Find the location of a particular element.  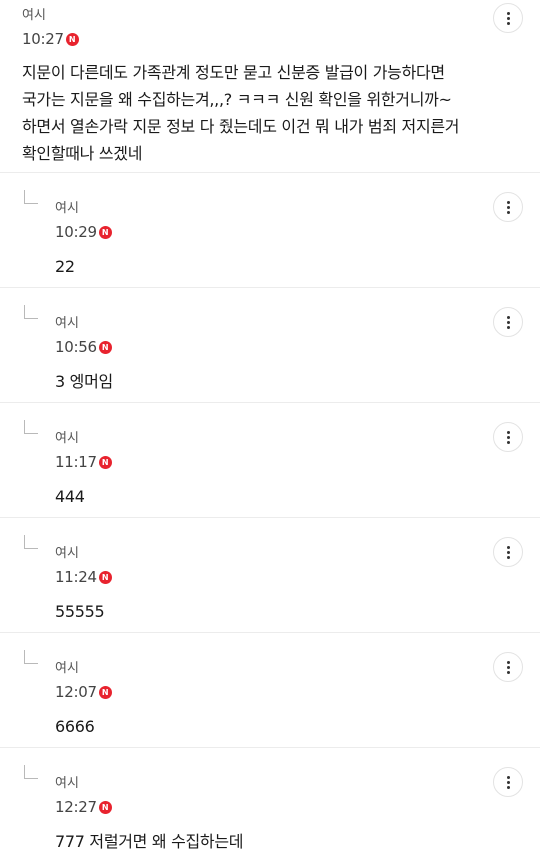

comment-time: 10:27 is located at coordinates (43, 39).